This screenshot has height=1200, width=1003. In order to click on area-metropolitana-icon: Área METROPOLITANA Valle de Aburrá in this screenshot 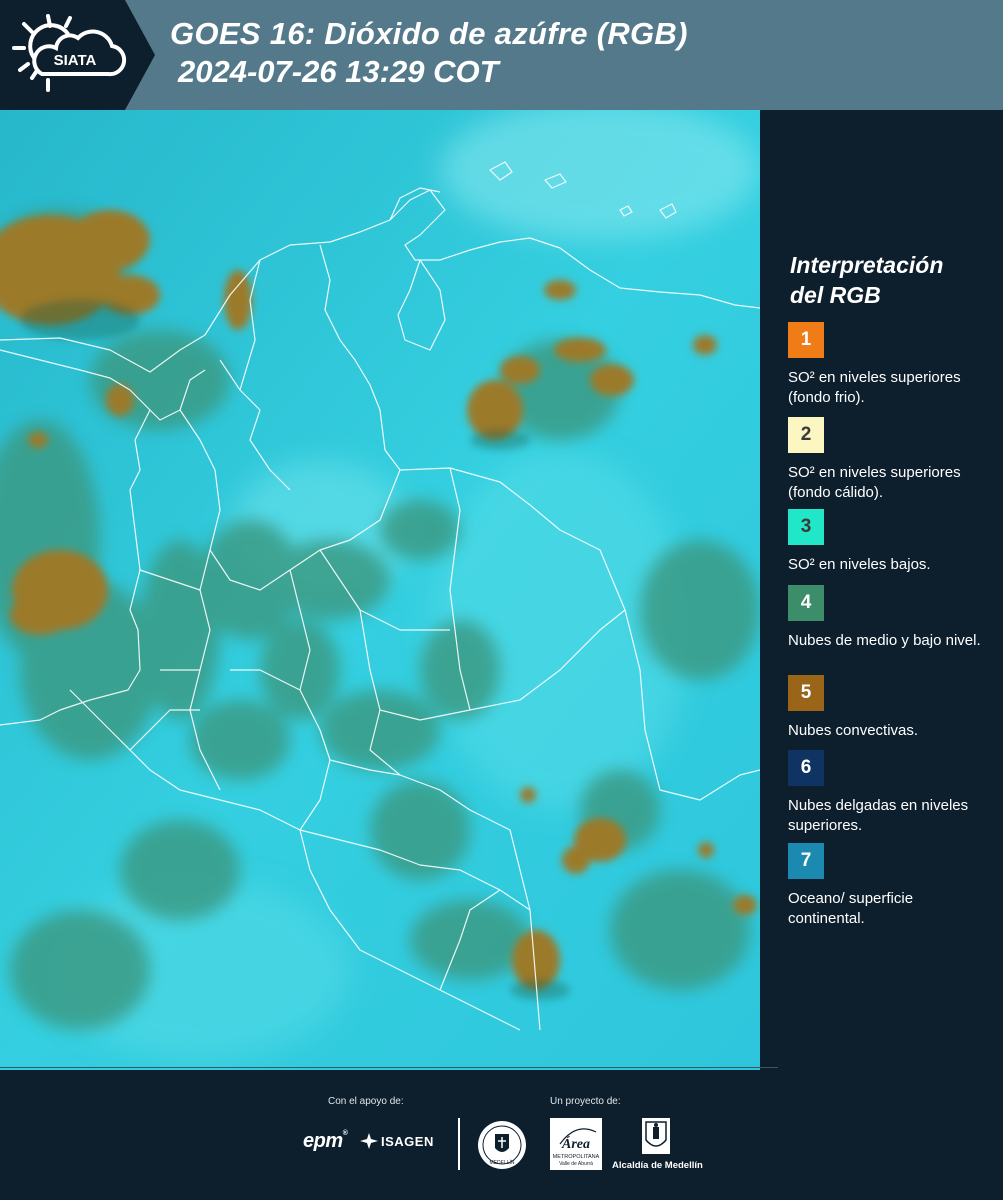, I will do `click(576, 1147)`.